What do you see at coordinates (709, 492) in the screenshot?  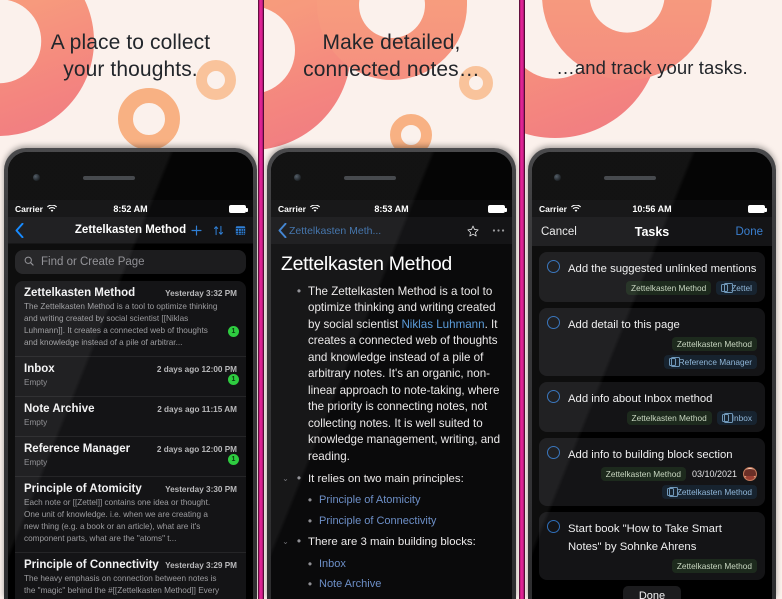 I see `reference-tag: Zettelkasten Method` at bounding box center [709, 492].